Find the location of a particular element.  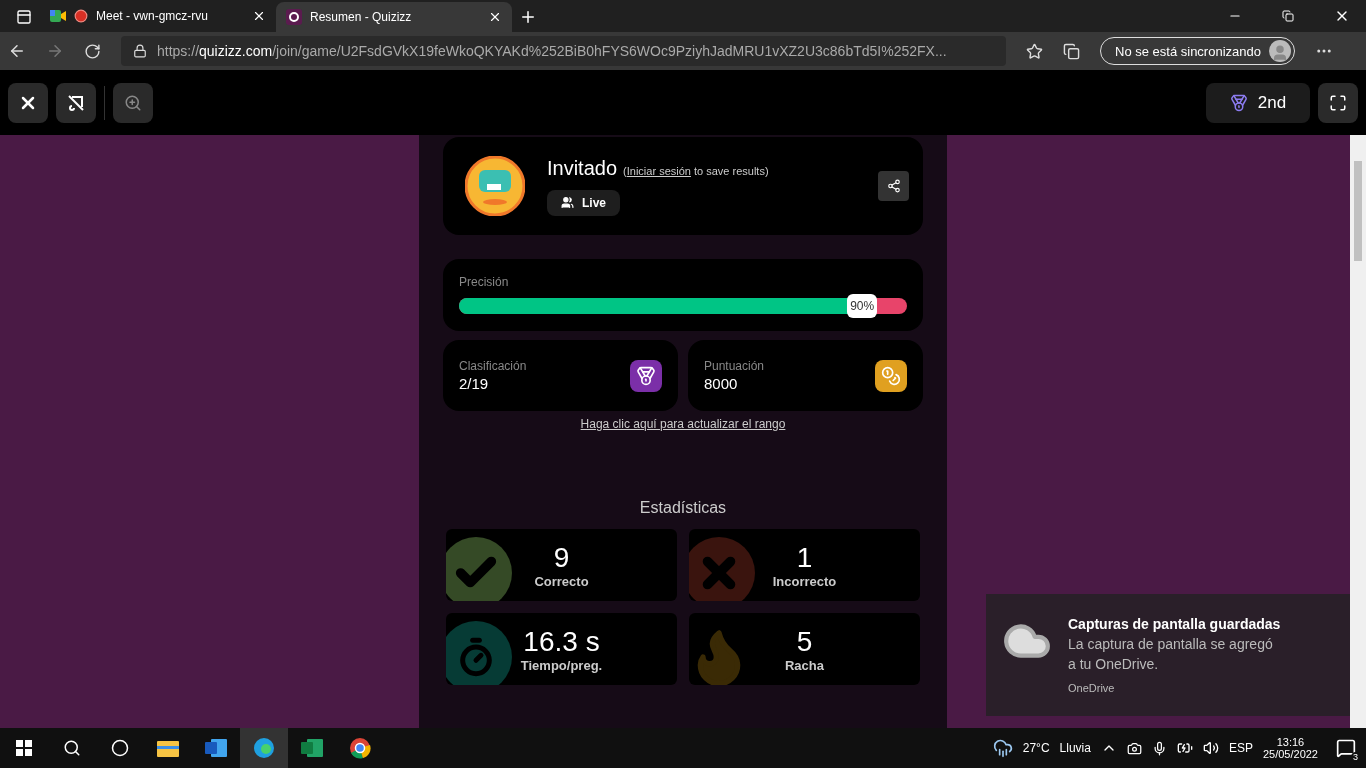

stat-value: 5 is located at coordinates (804, 641).